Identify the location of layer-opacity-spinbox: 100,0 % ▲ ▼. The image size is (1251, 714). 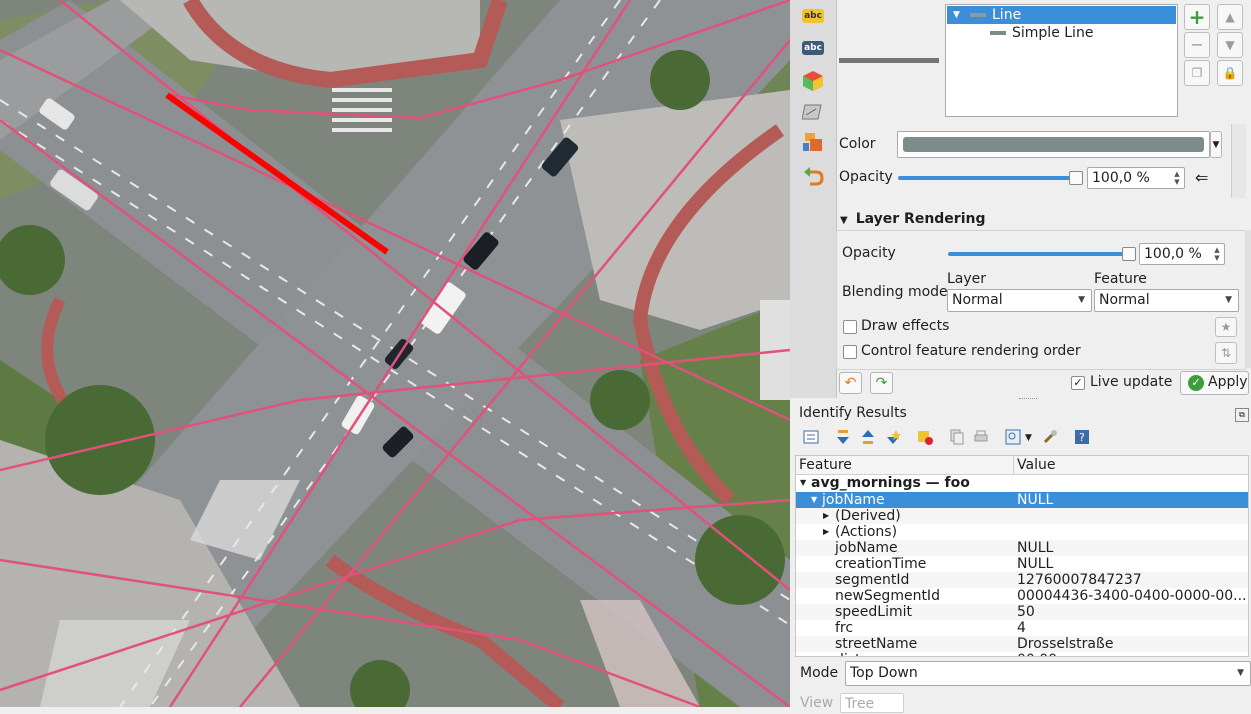
(1182, 254).